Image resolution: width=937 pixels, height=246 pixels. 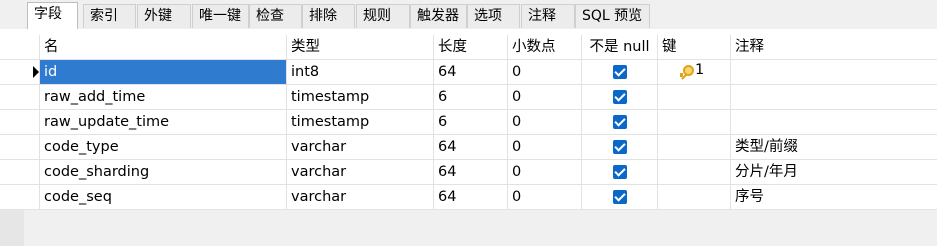 What do you see at coordinates (163, 47) in the screenshot?
I see `column-header-name: 名` at bounding box center [163, 47].